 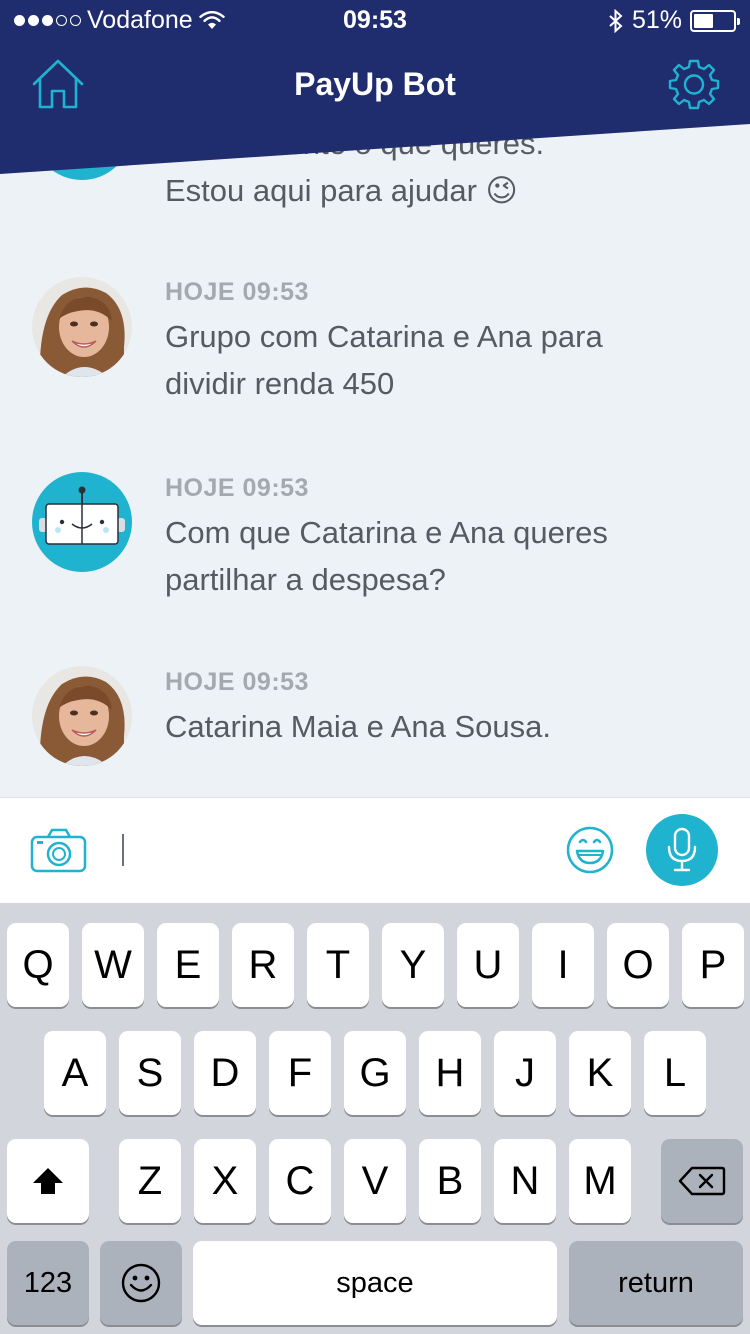 I want to click on emoji-keyboard-key, so click(x=141, y=1283).